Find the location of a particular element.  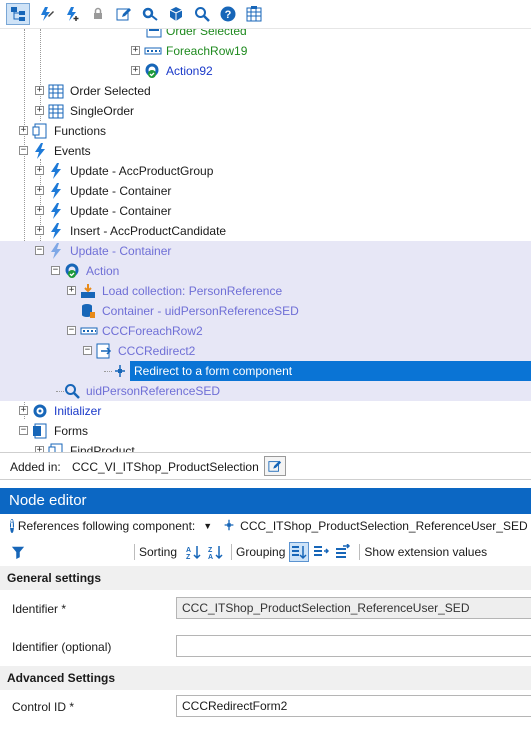

search-node-icon is located at coordinates (72, 391).